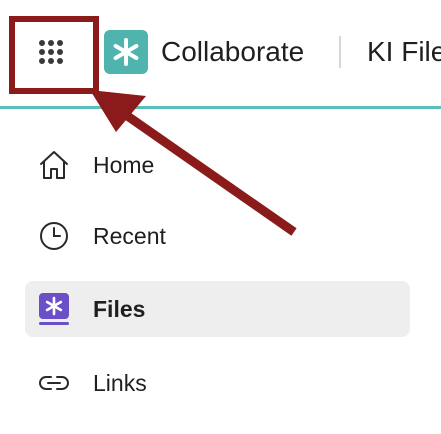 Image resolution: width=441 pixels, height=434 pixels. Describe the element at coordinates (119, 309) in the screenshot. I see `sidebar-item-label: Files` at that location.